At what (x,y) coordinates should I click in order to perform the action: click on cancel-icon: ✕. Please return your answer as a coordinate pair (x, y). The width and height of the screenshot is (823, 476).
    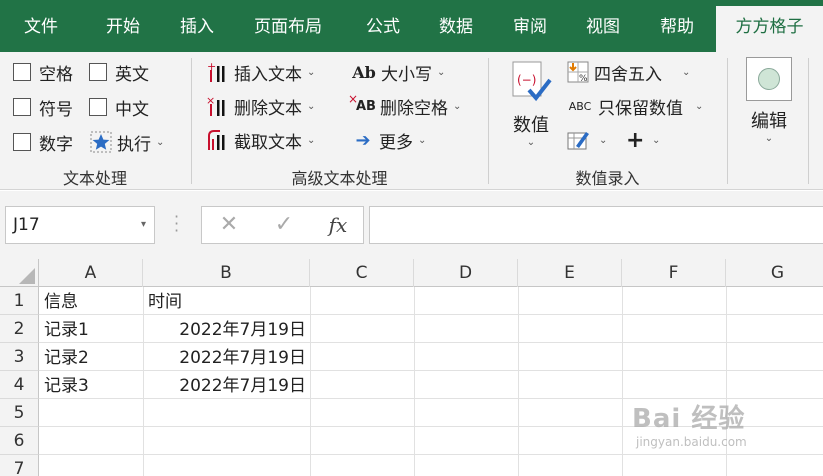
    Looking at the image, I should click on (229, 225).